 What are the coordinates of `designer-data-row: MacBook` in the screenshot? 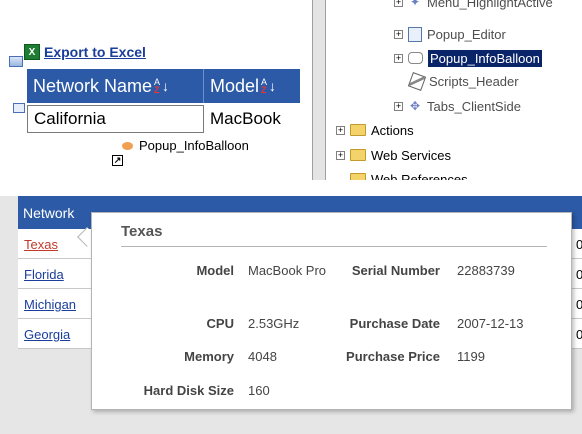 It's located at (163, 119).